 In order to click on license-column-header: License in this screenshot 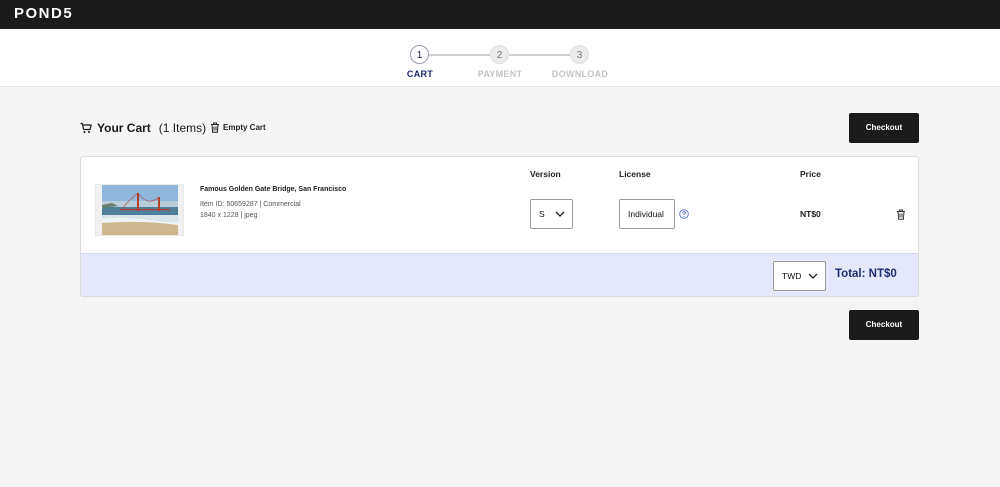, I will do `click(635, 174)`.